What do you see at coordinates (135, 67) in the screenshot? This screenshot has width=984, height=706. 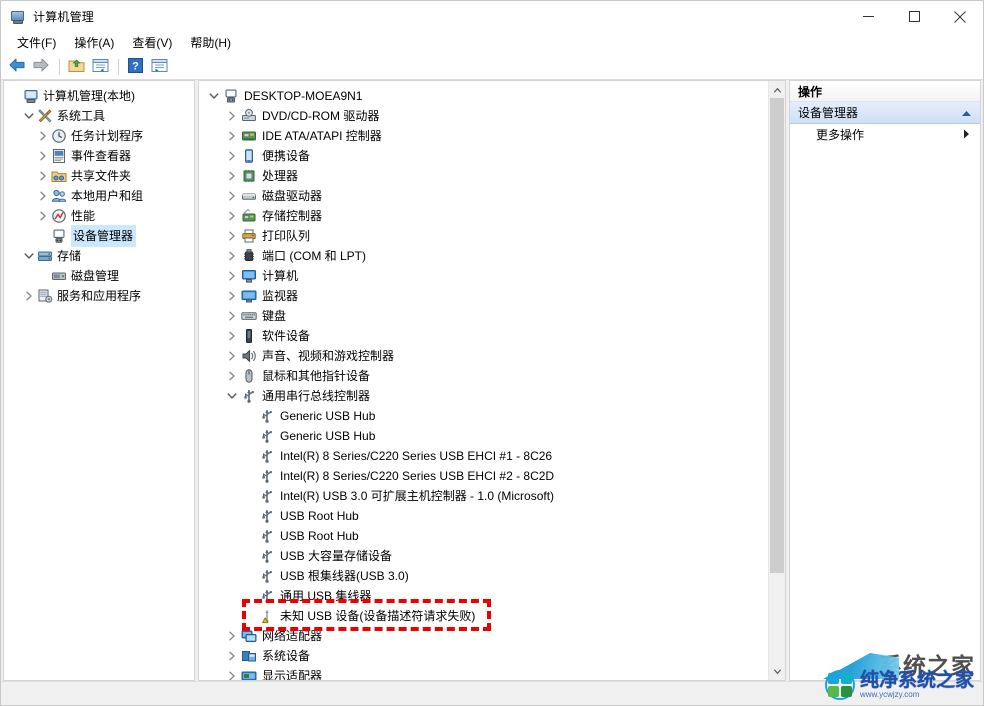 I see `help-button: ?` at bounding box center [135, 67].